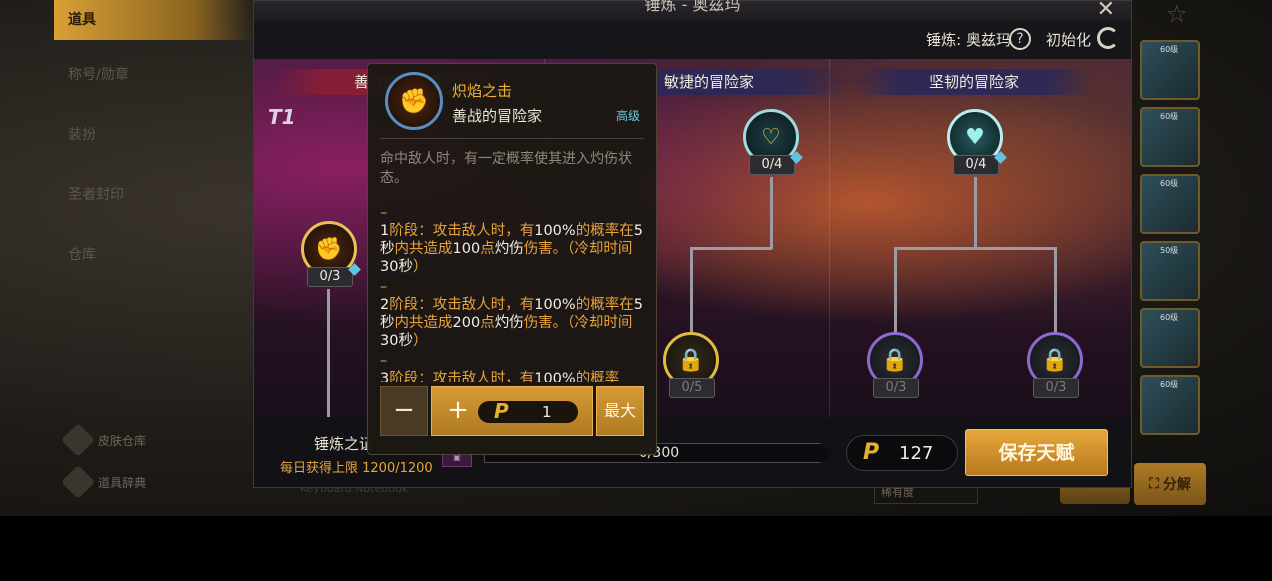 The height and width of the screenshot is (581, 1272). I want to click on panel-title: 锤炼 - 奥兹玛, so click(692, 7).